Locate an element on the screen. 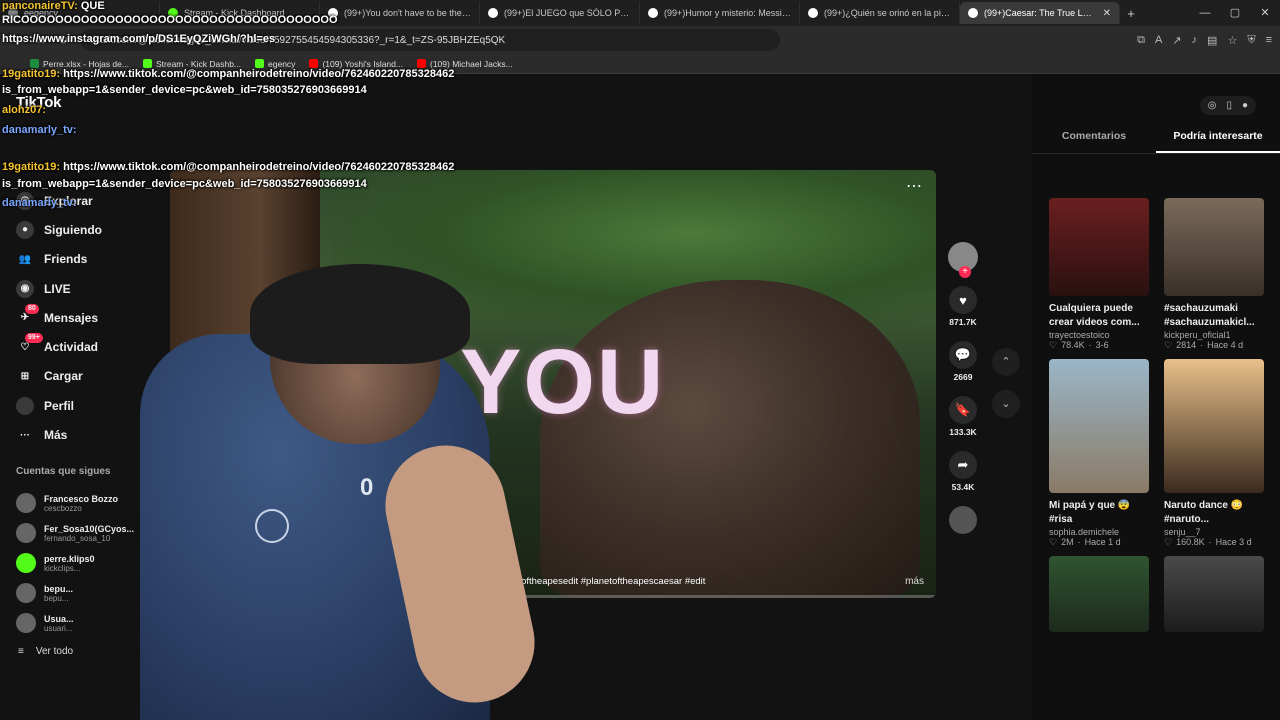 This screenshot has width=1280, height=720. activity-badge: 99+ is located at coordinates (34, 338).